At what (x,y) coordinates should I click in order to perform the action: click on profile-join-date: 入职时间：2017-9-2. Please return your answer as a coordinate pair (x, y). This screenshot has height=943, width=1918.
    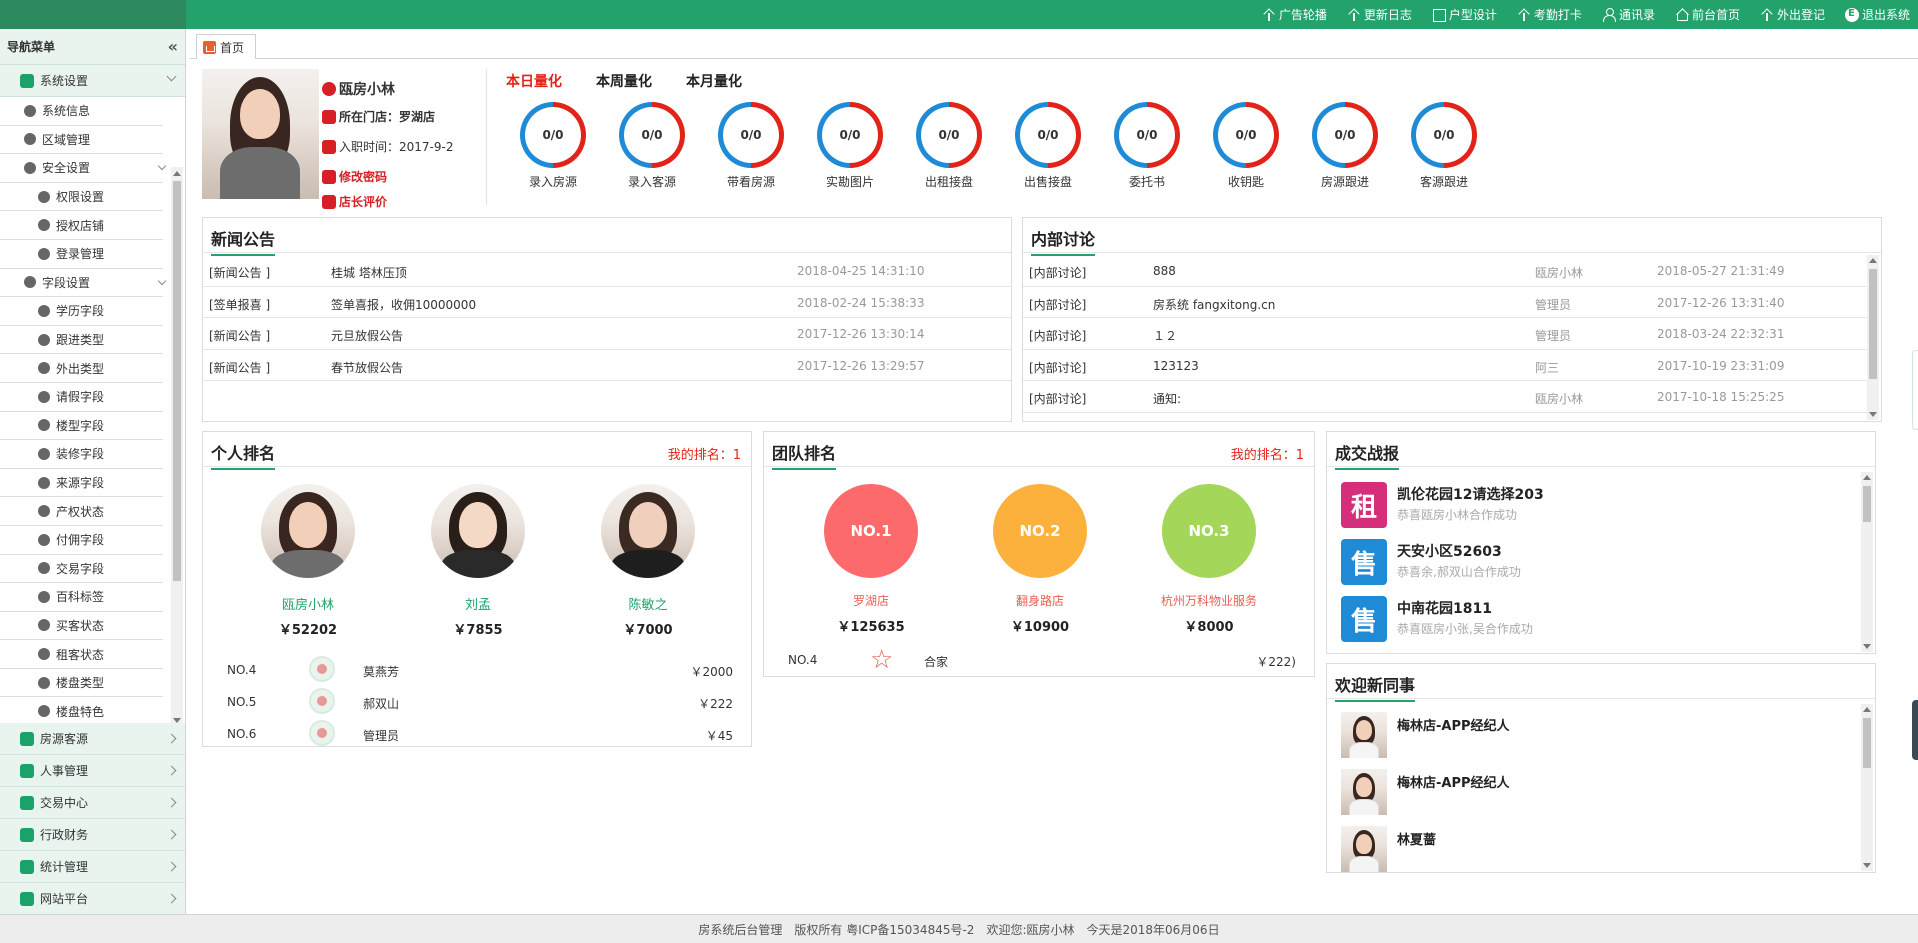
    Looking at the image, I should click on (396, 147).